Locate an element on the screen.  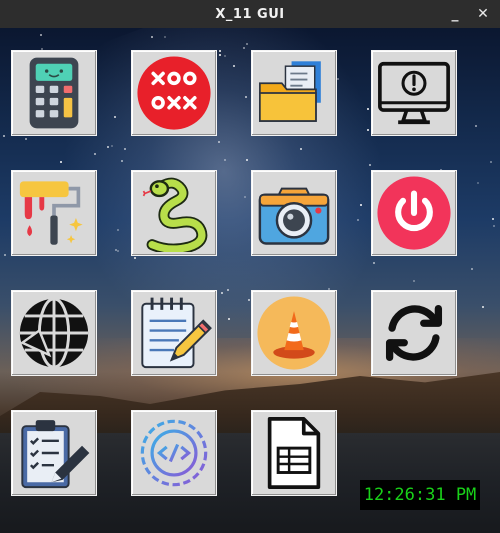
app-tile-camera is located at coordinates (294, 213).